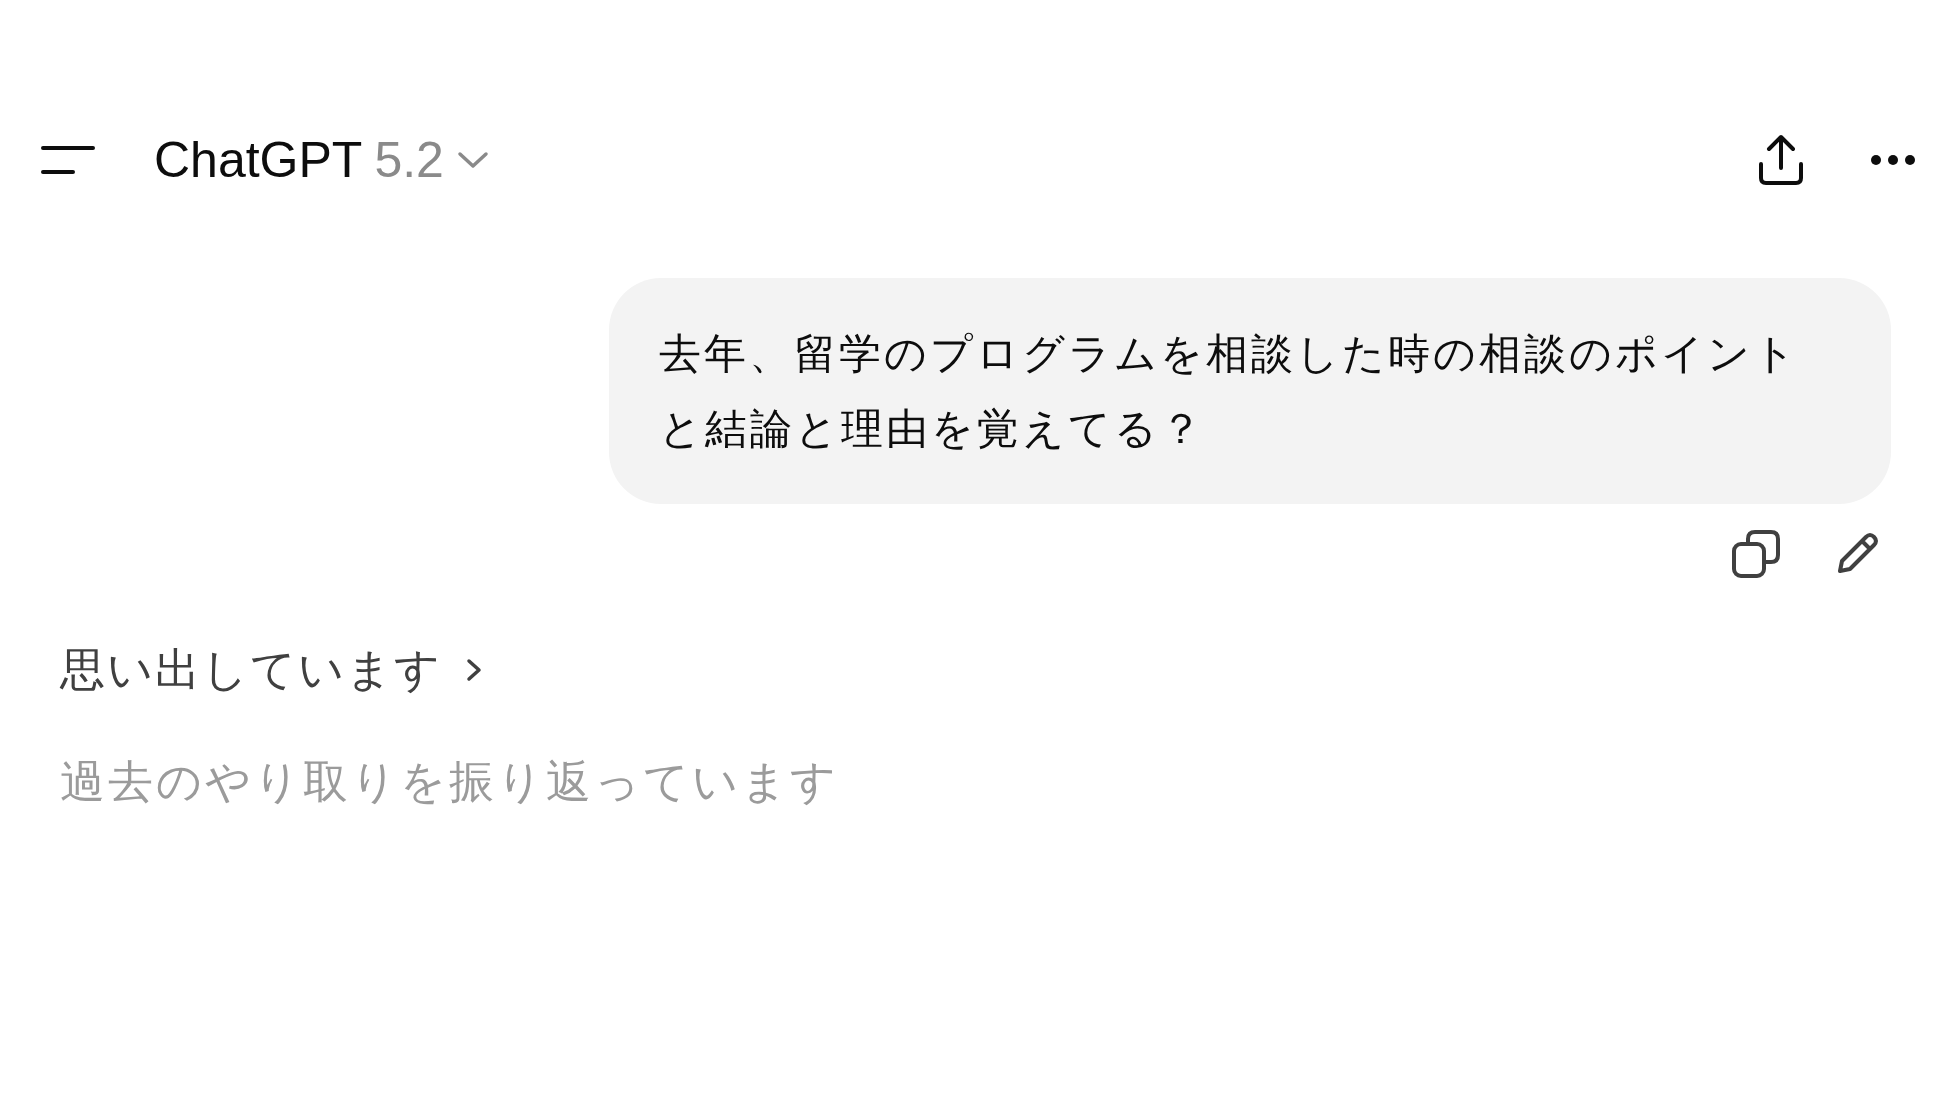 Image resolution: width=1960 pixels, height=1103 pixels. Describe the element at coordinates (272, 670) in the screenshot. I see `thinking-toggle: 思い出しています` at that location.